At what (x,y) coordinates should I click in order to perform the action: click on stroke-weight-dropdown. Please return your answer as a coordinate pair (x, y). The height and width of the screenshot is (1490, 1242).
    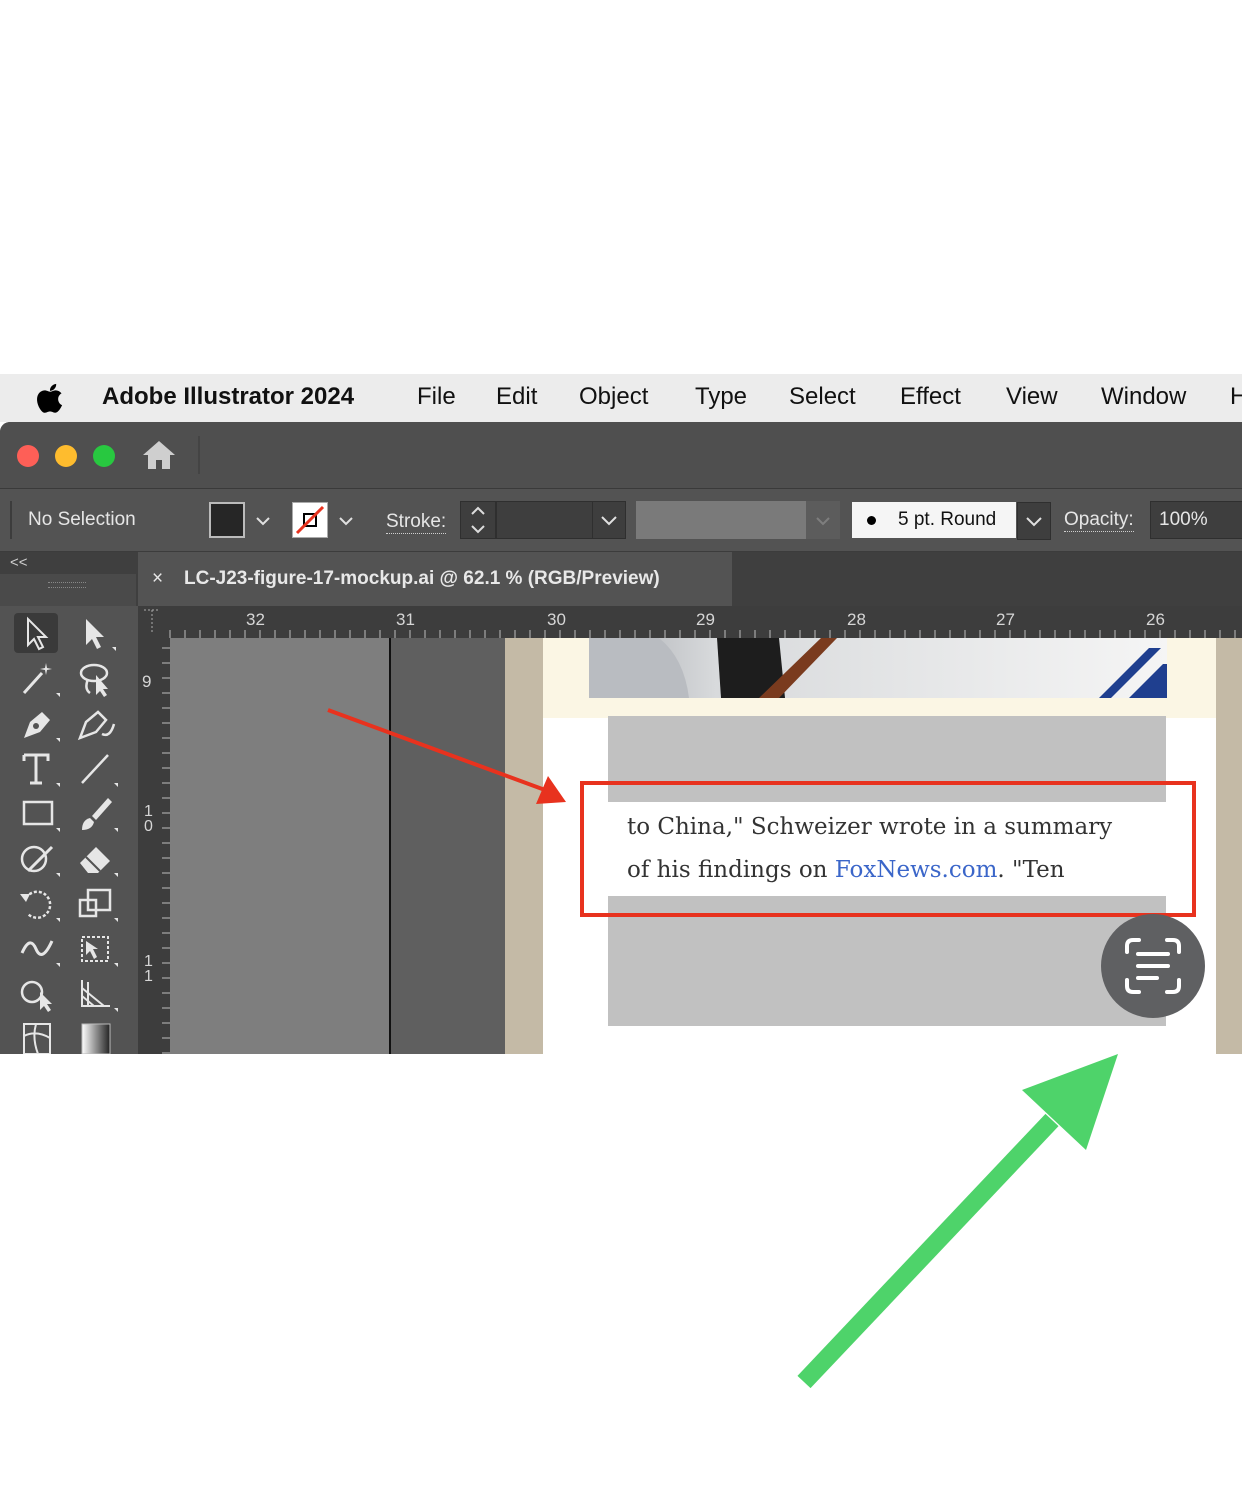
    Looking at the image, I should click on (609, 520).